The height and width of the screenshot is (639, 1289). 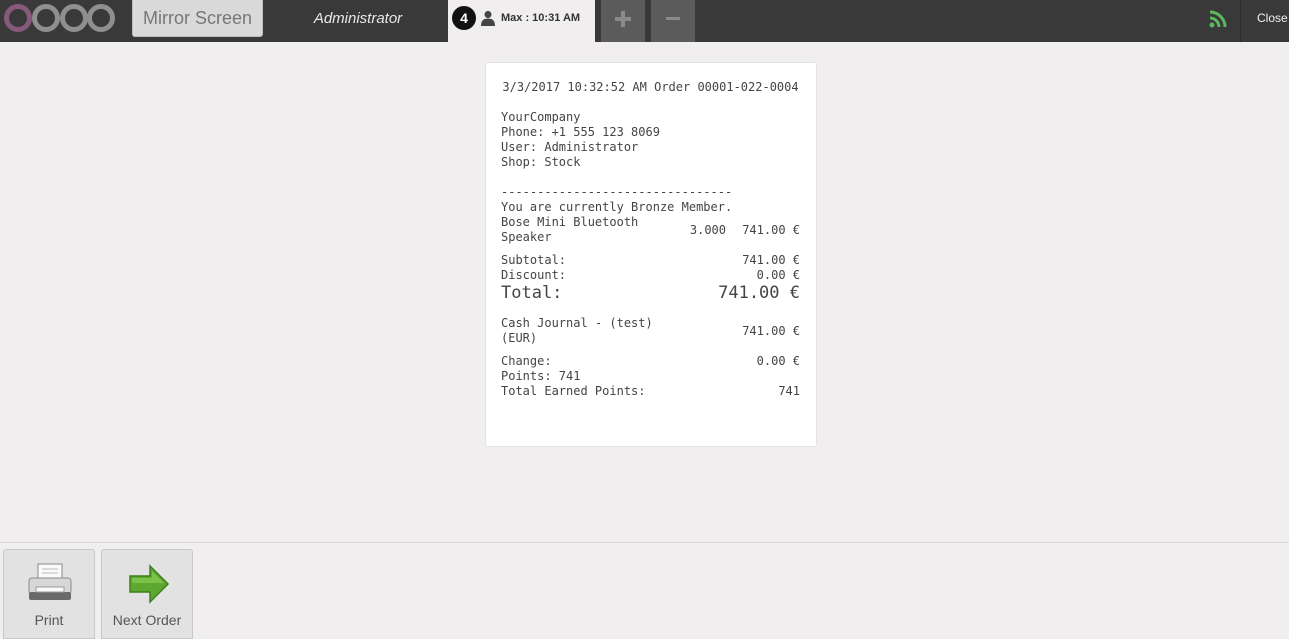 What do you see at coordinates (650, 361) in the screenshot?
I see `change-row: Change: 0.00 €` at bounding box center [650, 361].